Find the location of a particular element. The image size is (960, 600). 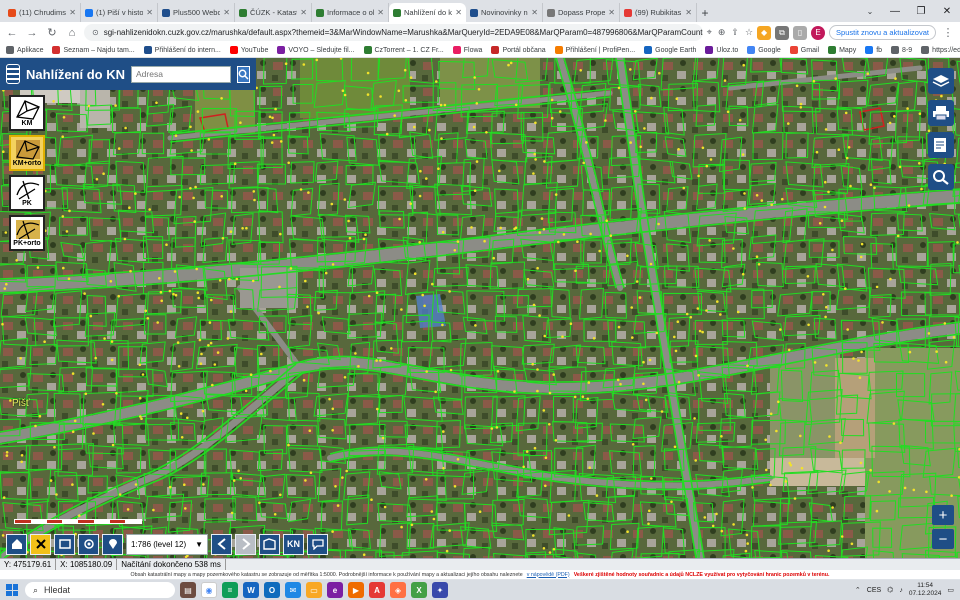

network-icon: ⌬ is located at coordinates (890, 590).